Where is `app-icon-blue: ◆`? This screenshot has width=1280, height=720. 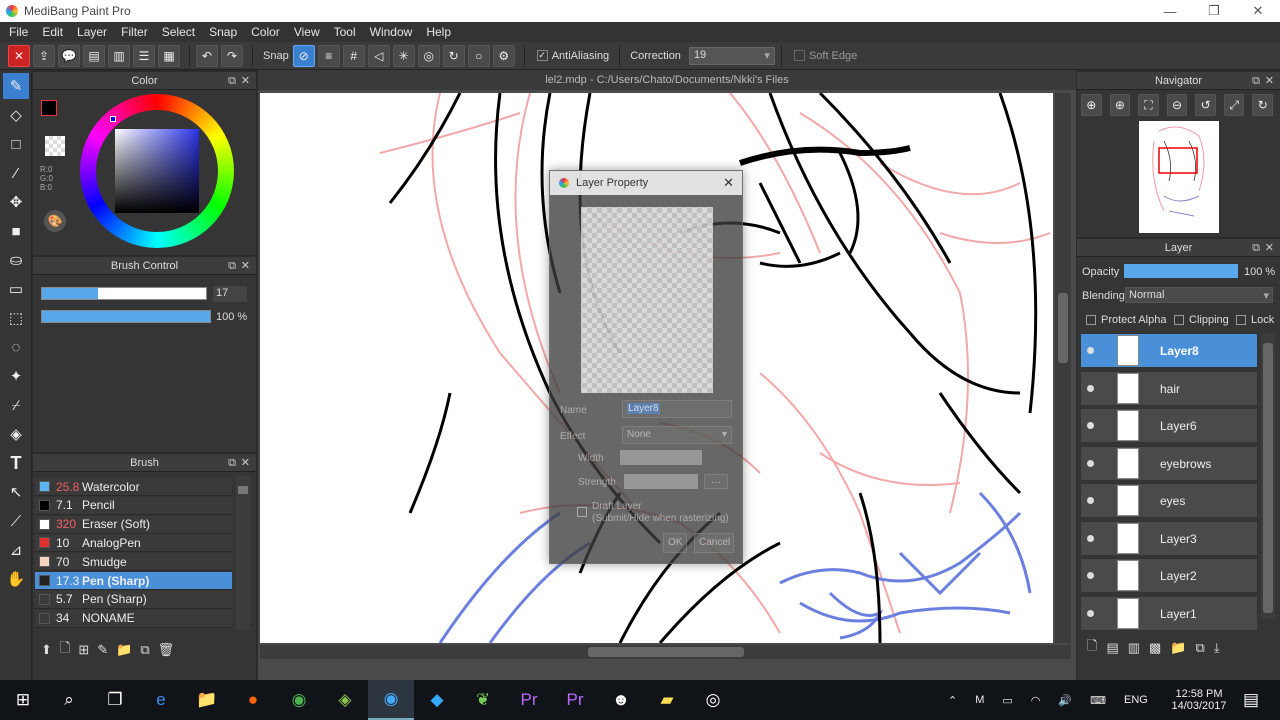
app-icon-blue: ◆ is located at coordinates (437, 700).